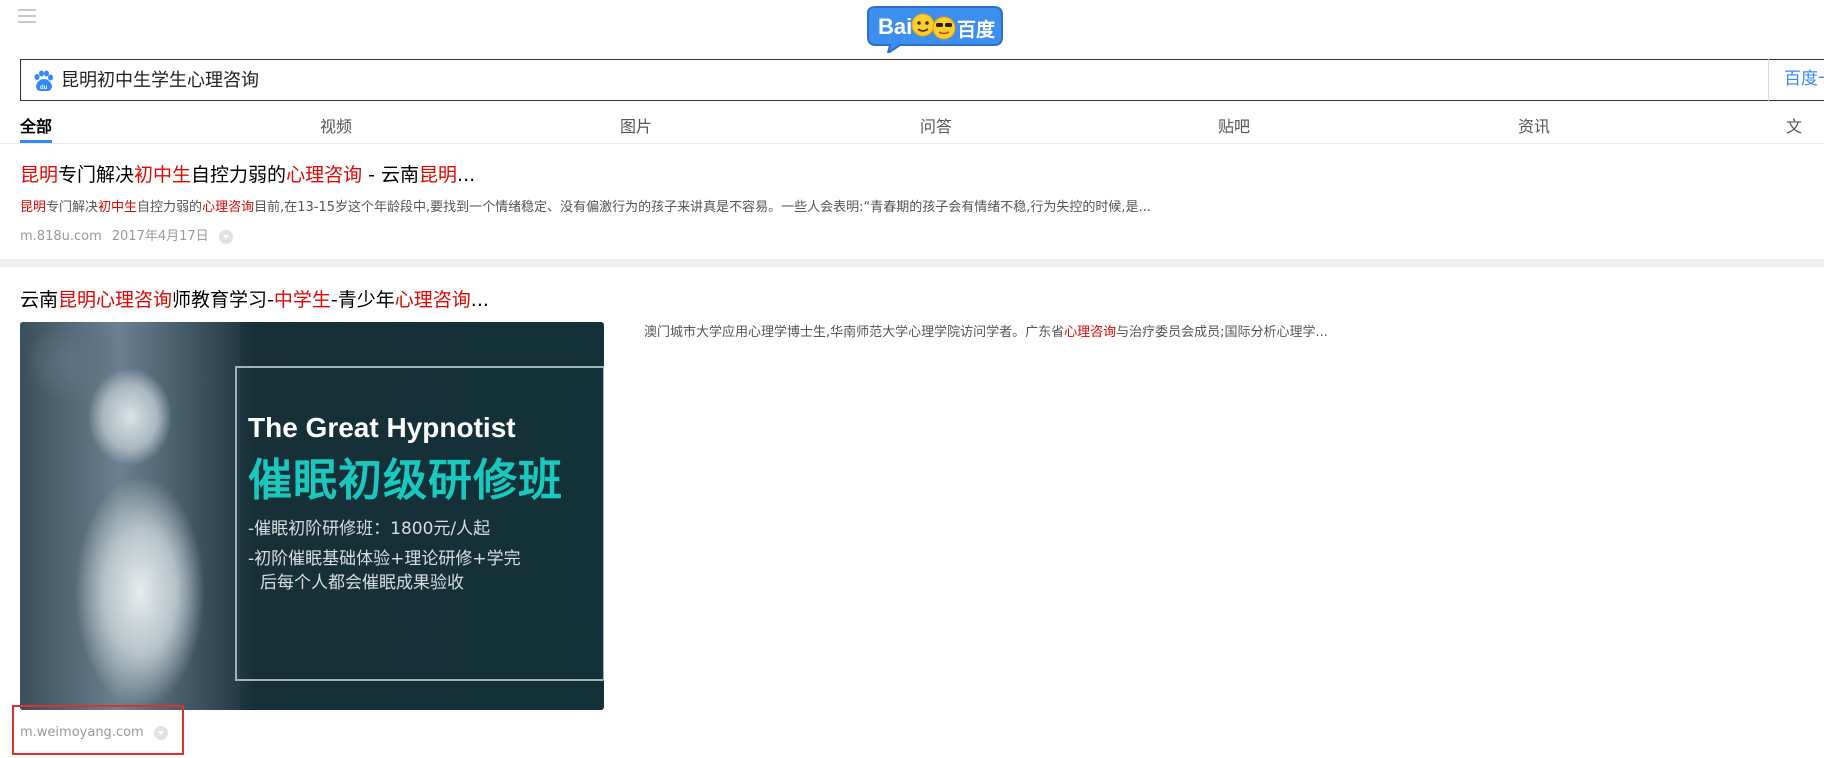 The width and height of the screenshot is (1824, 758). What do you see at coordinates (895, 26) in the screenshot?
I see `svg-text: Bai` at bounding box center [895, 26].